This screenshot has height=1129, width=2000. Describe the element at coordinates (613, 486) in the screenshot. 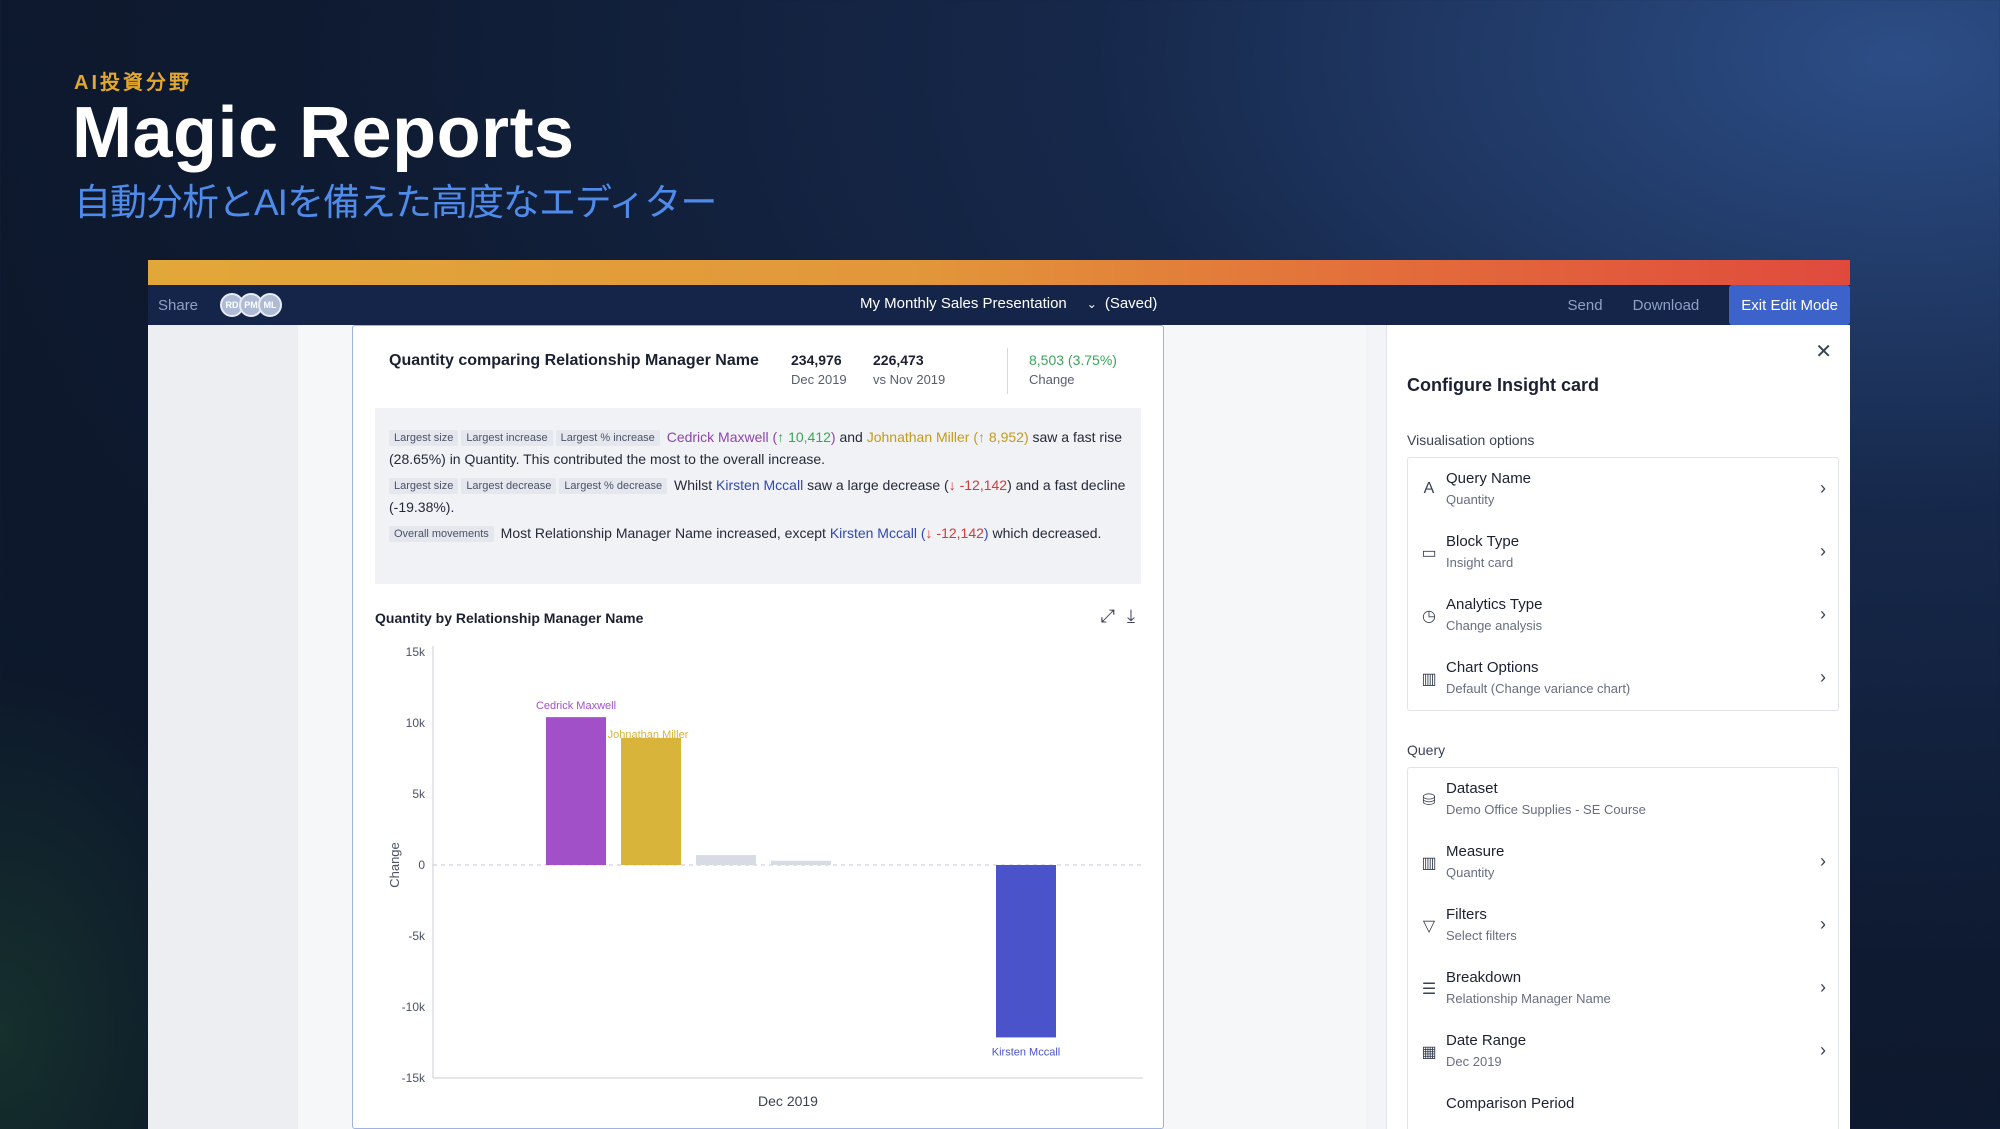

I see `insight-tag: Largest % decrease` at that location.